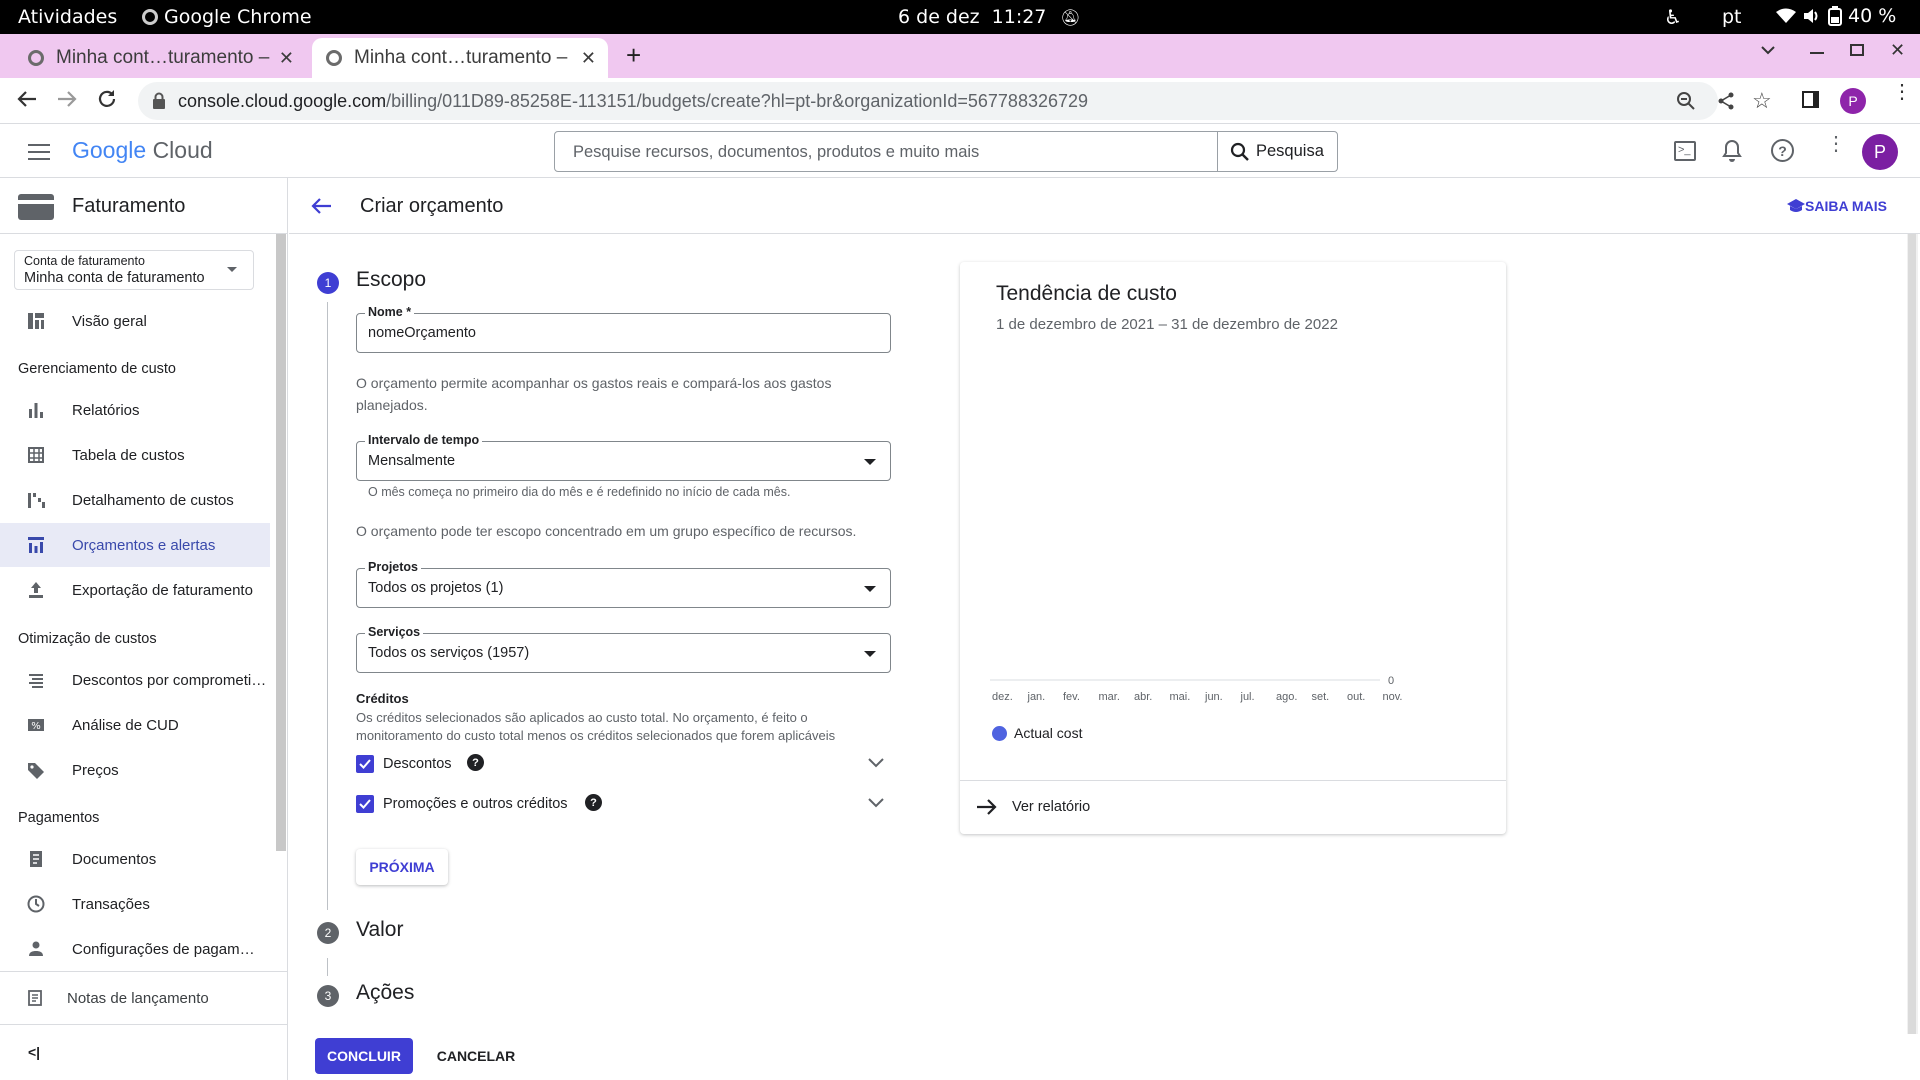  What do you see at coordinates (1902, 92) in the screenshot?
I see `browser-menu-icon: ⋮` at bounding box center [1902, 92].